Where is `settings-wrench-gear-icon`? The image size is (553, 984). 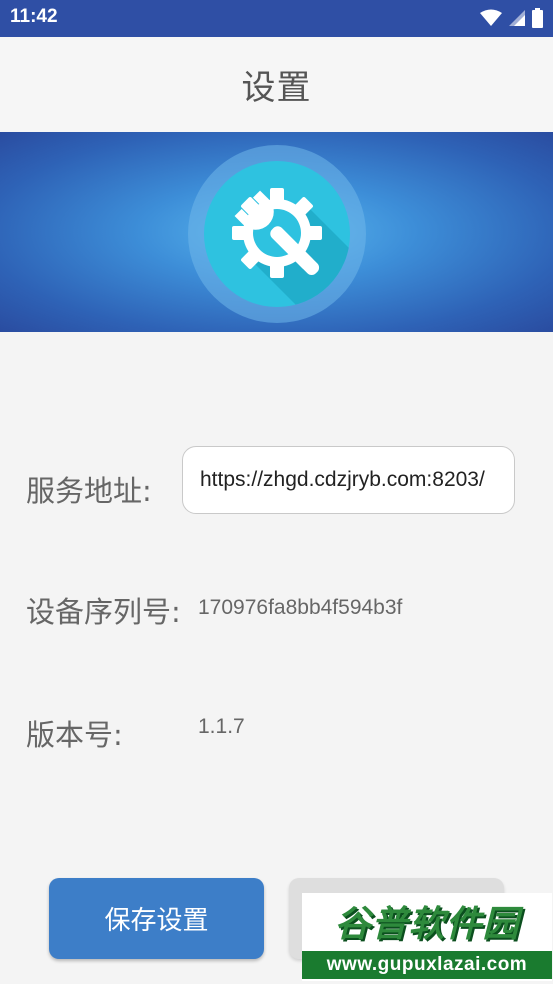 settings-wrench-gear-icon is located at coordinates (277, 234).